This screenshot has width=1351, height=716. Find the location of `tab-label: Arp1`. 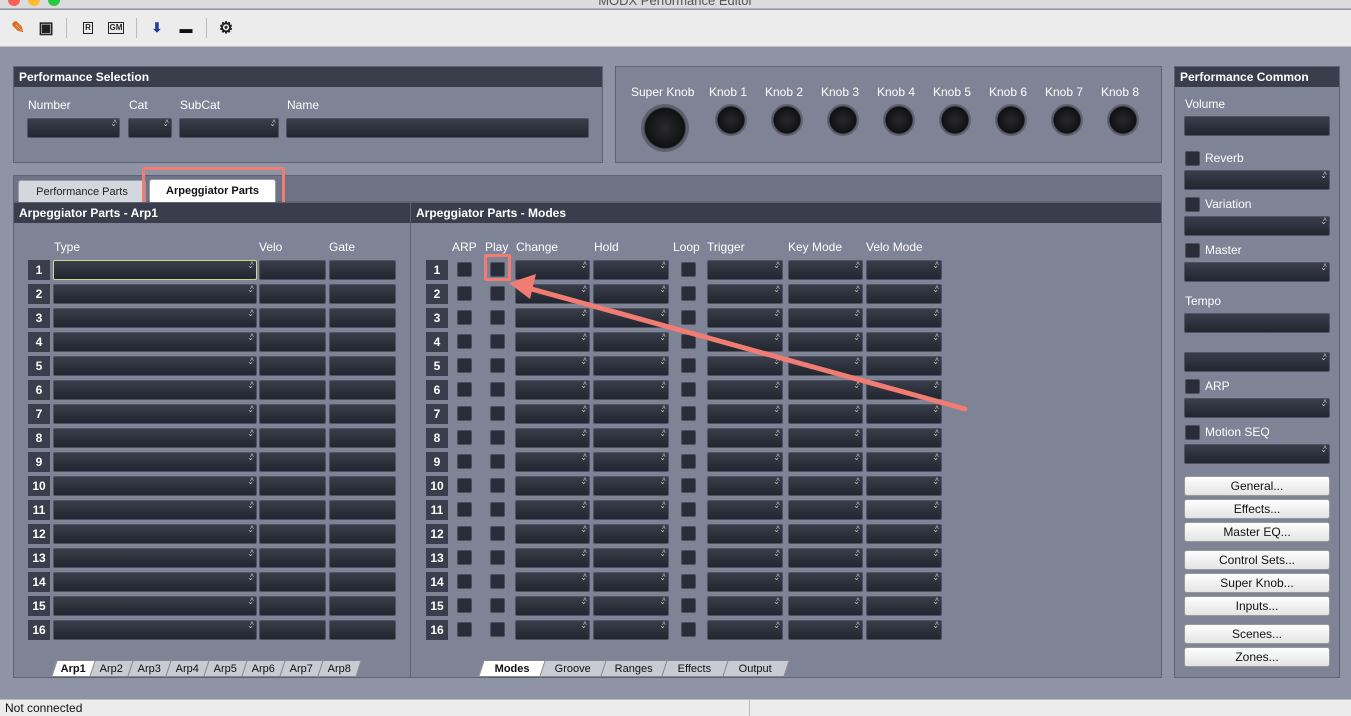

tab-label: Arp1 is located at coordinates (73, 669).